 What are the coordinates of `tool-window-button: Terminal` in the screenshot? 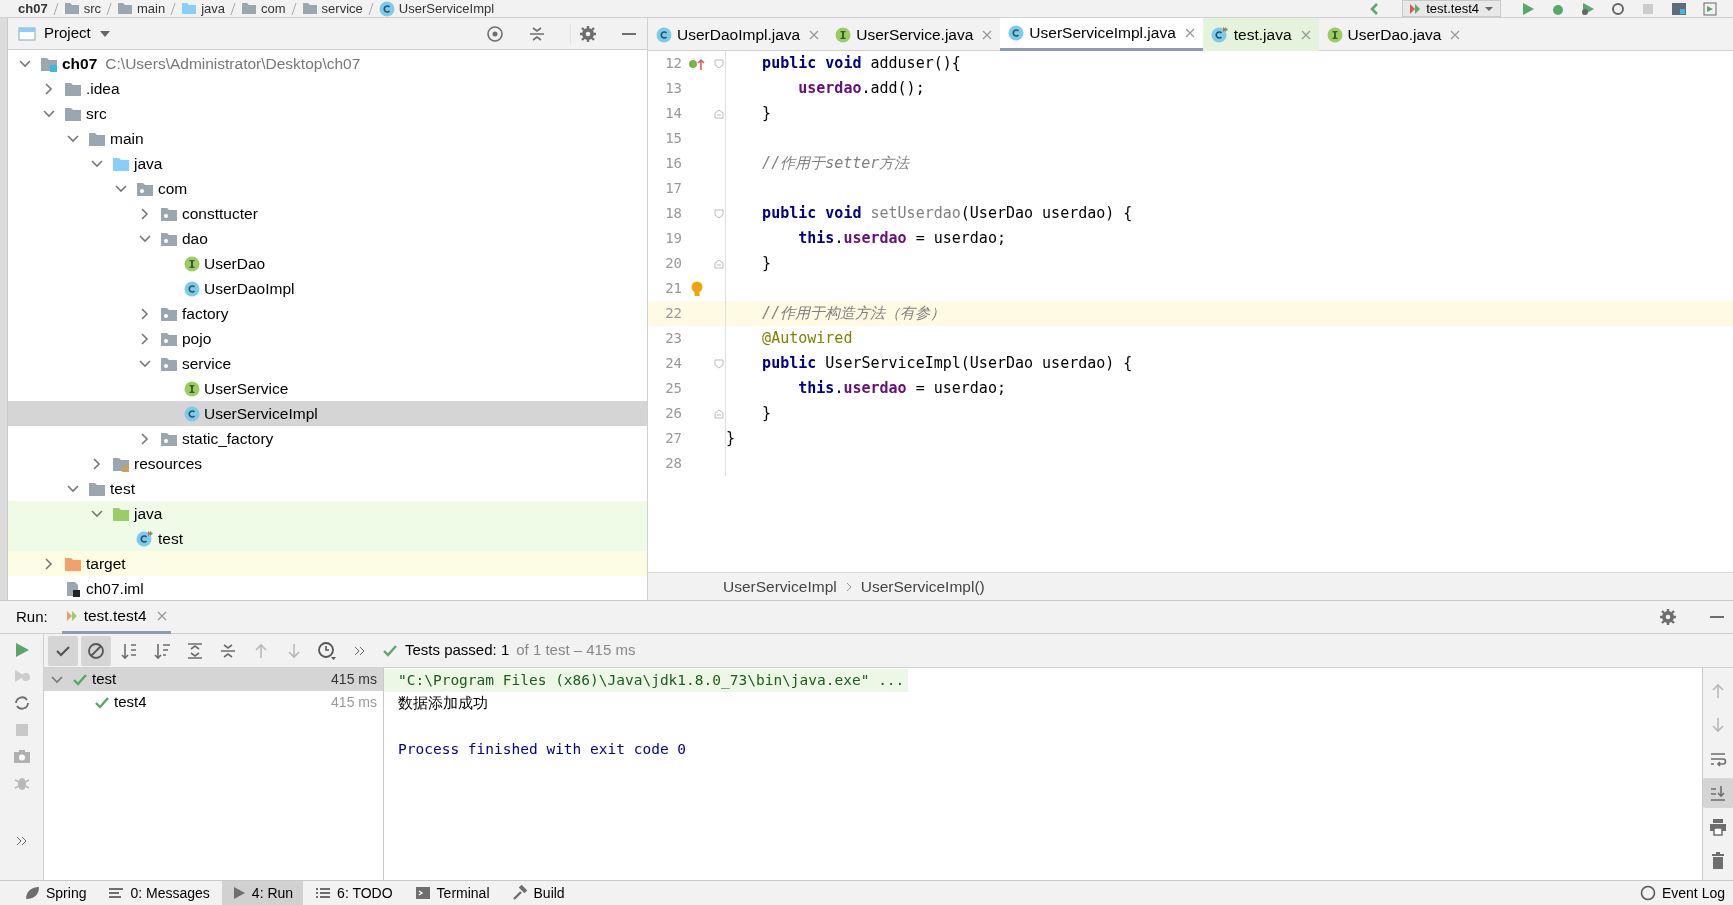 It's located at (452, 892).